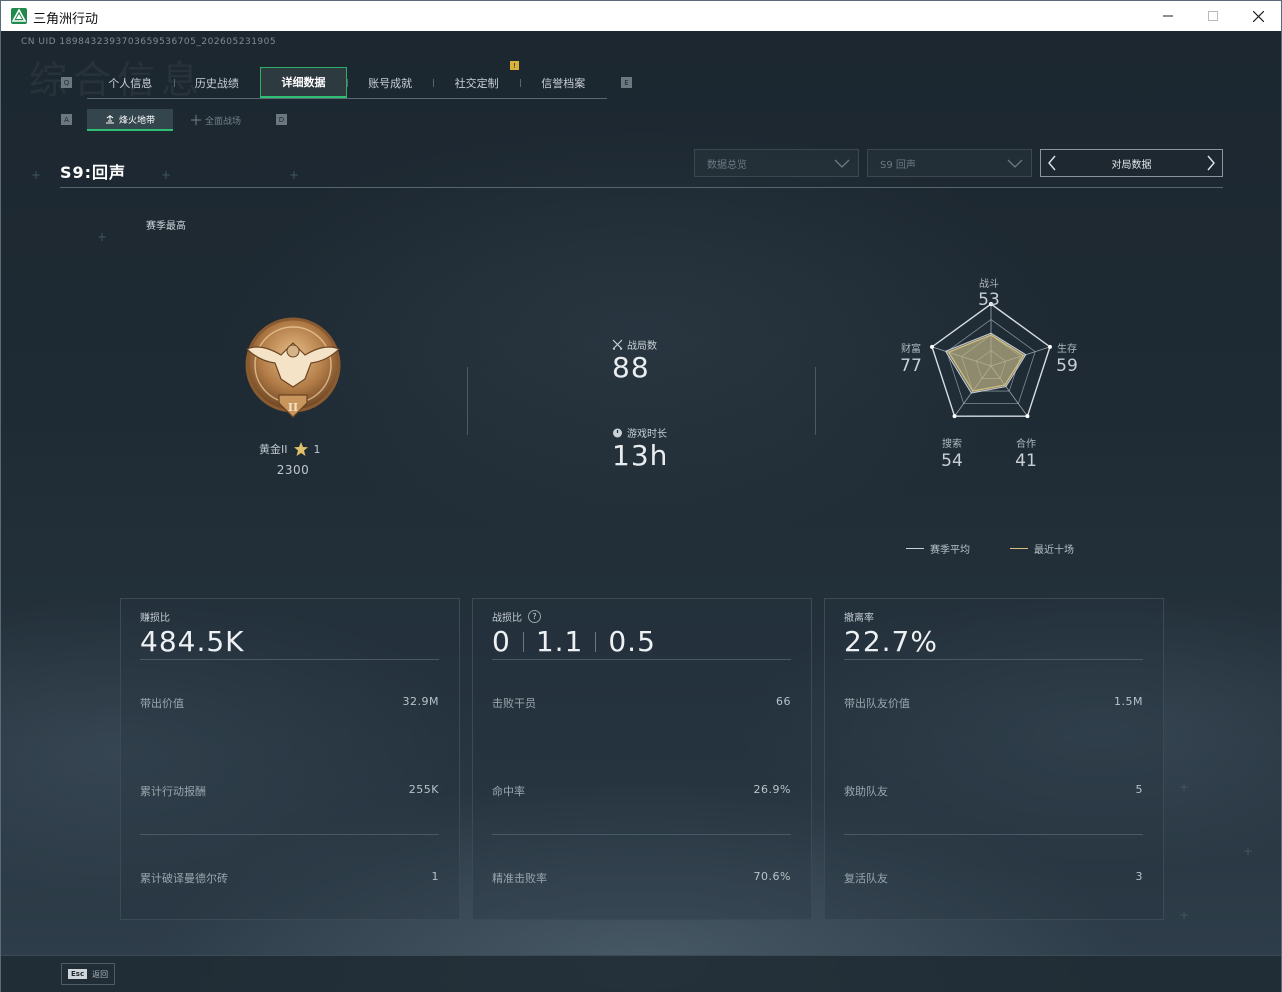  I want to click on radar-label-wealth: 财富, so click(911, 349).